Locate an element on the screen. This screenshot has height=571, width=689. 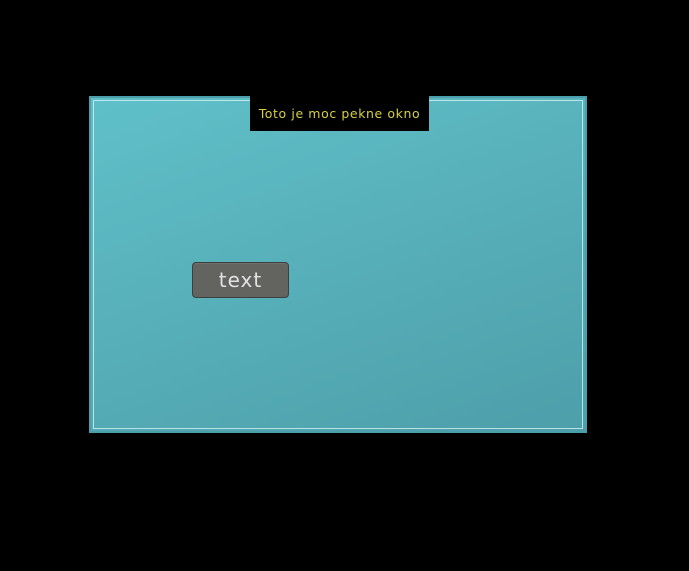
window-title: Toto je moc pekne okno is located at coordinates (339, 113).